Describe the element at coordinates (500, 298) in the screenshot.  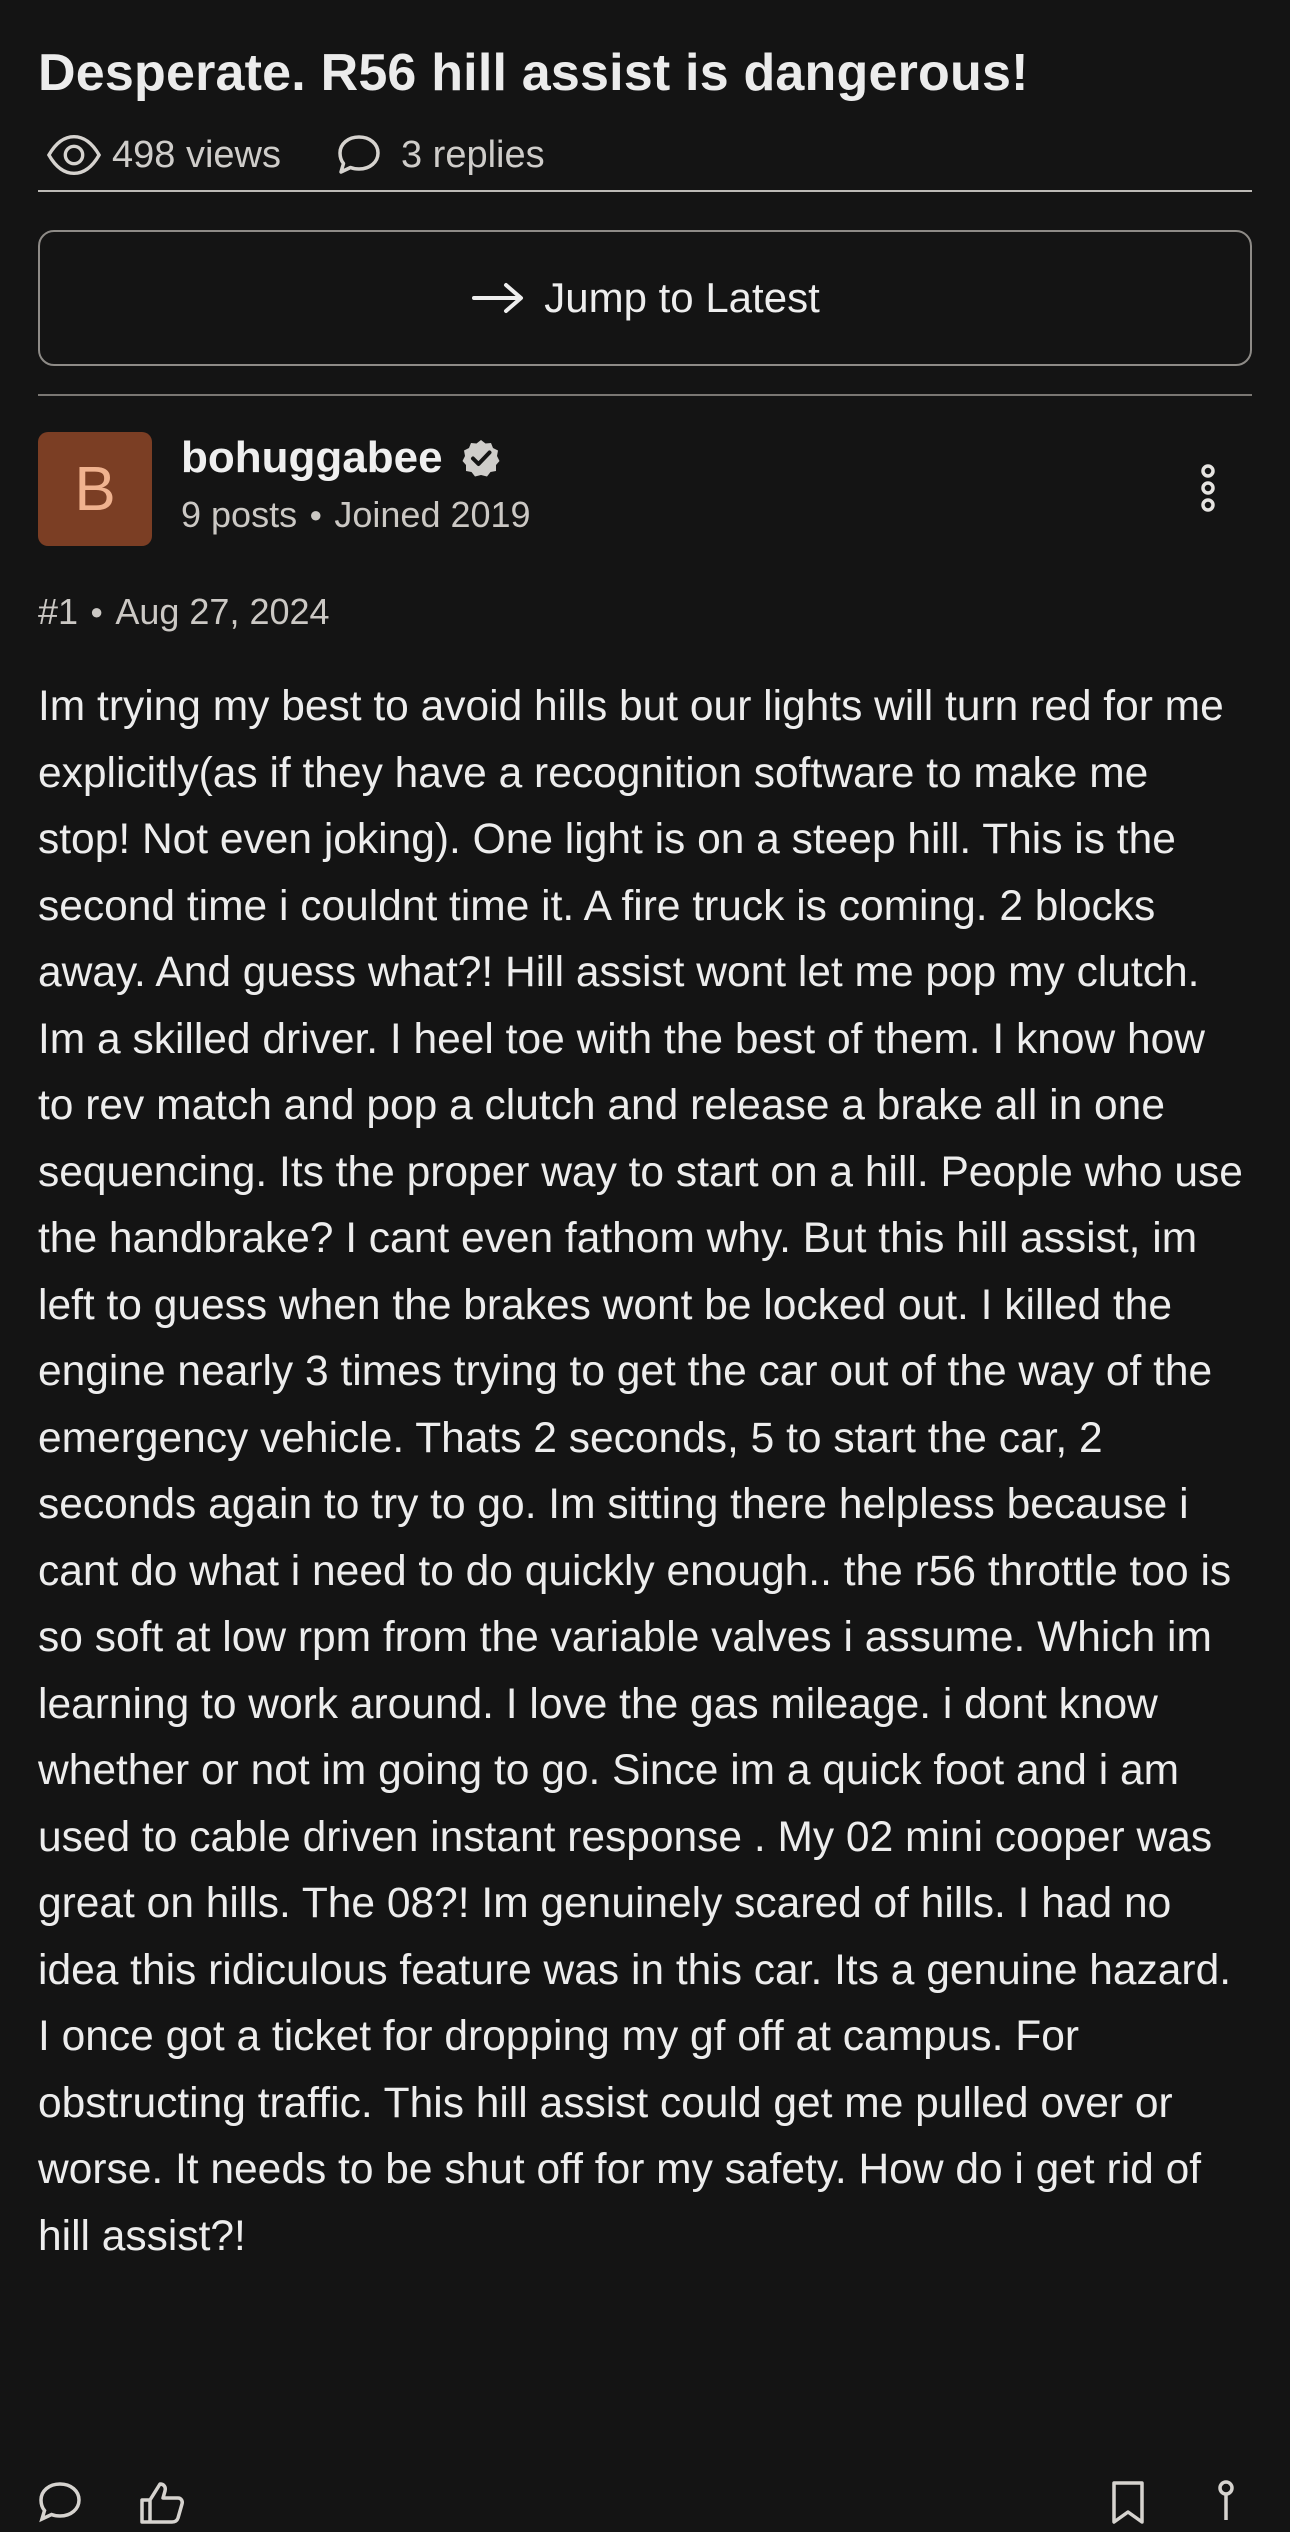
I see `arrow-right-icon` at that location.